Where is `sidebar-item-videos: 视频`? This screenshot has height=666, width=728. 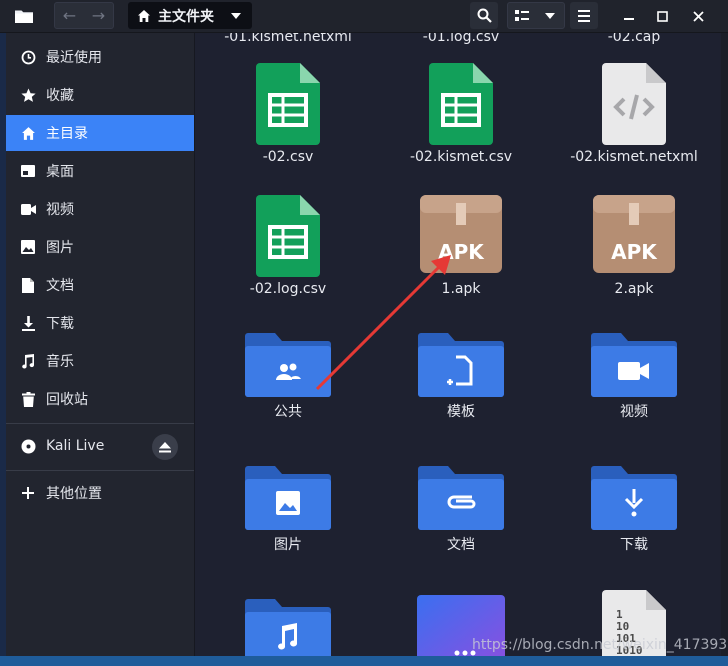 sidebar-item-videos: 视频 is located at coordinates (100, 209).